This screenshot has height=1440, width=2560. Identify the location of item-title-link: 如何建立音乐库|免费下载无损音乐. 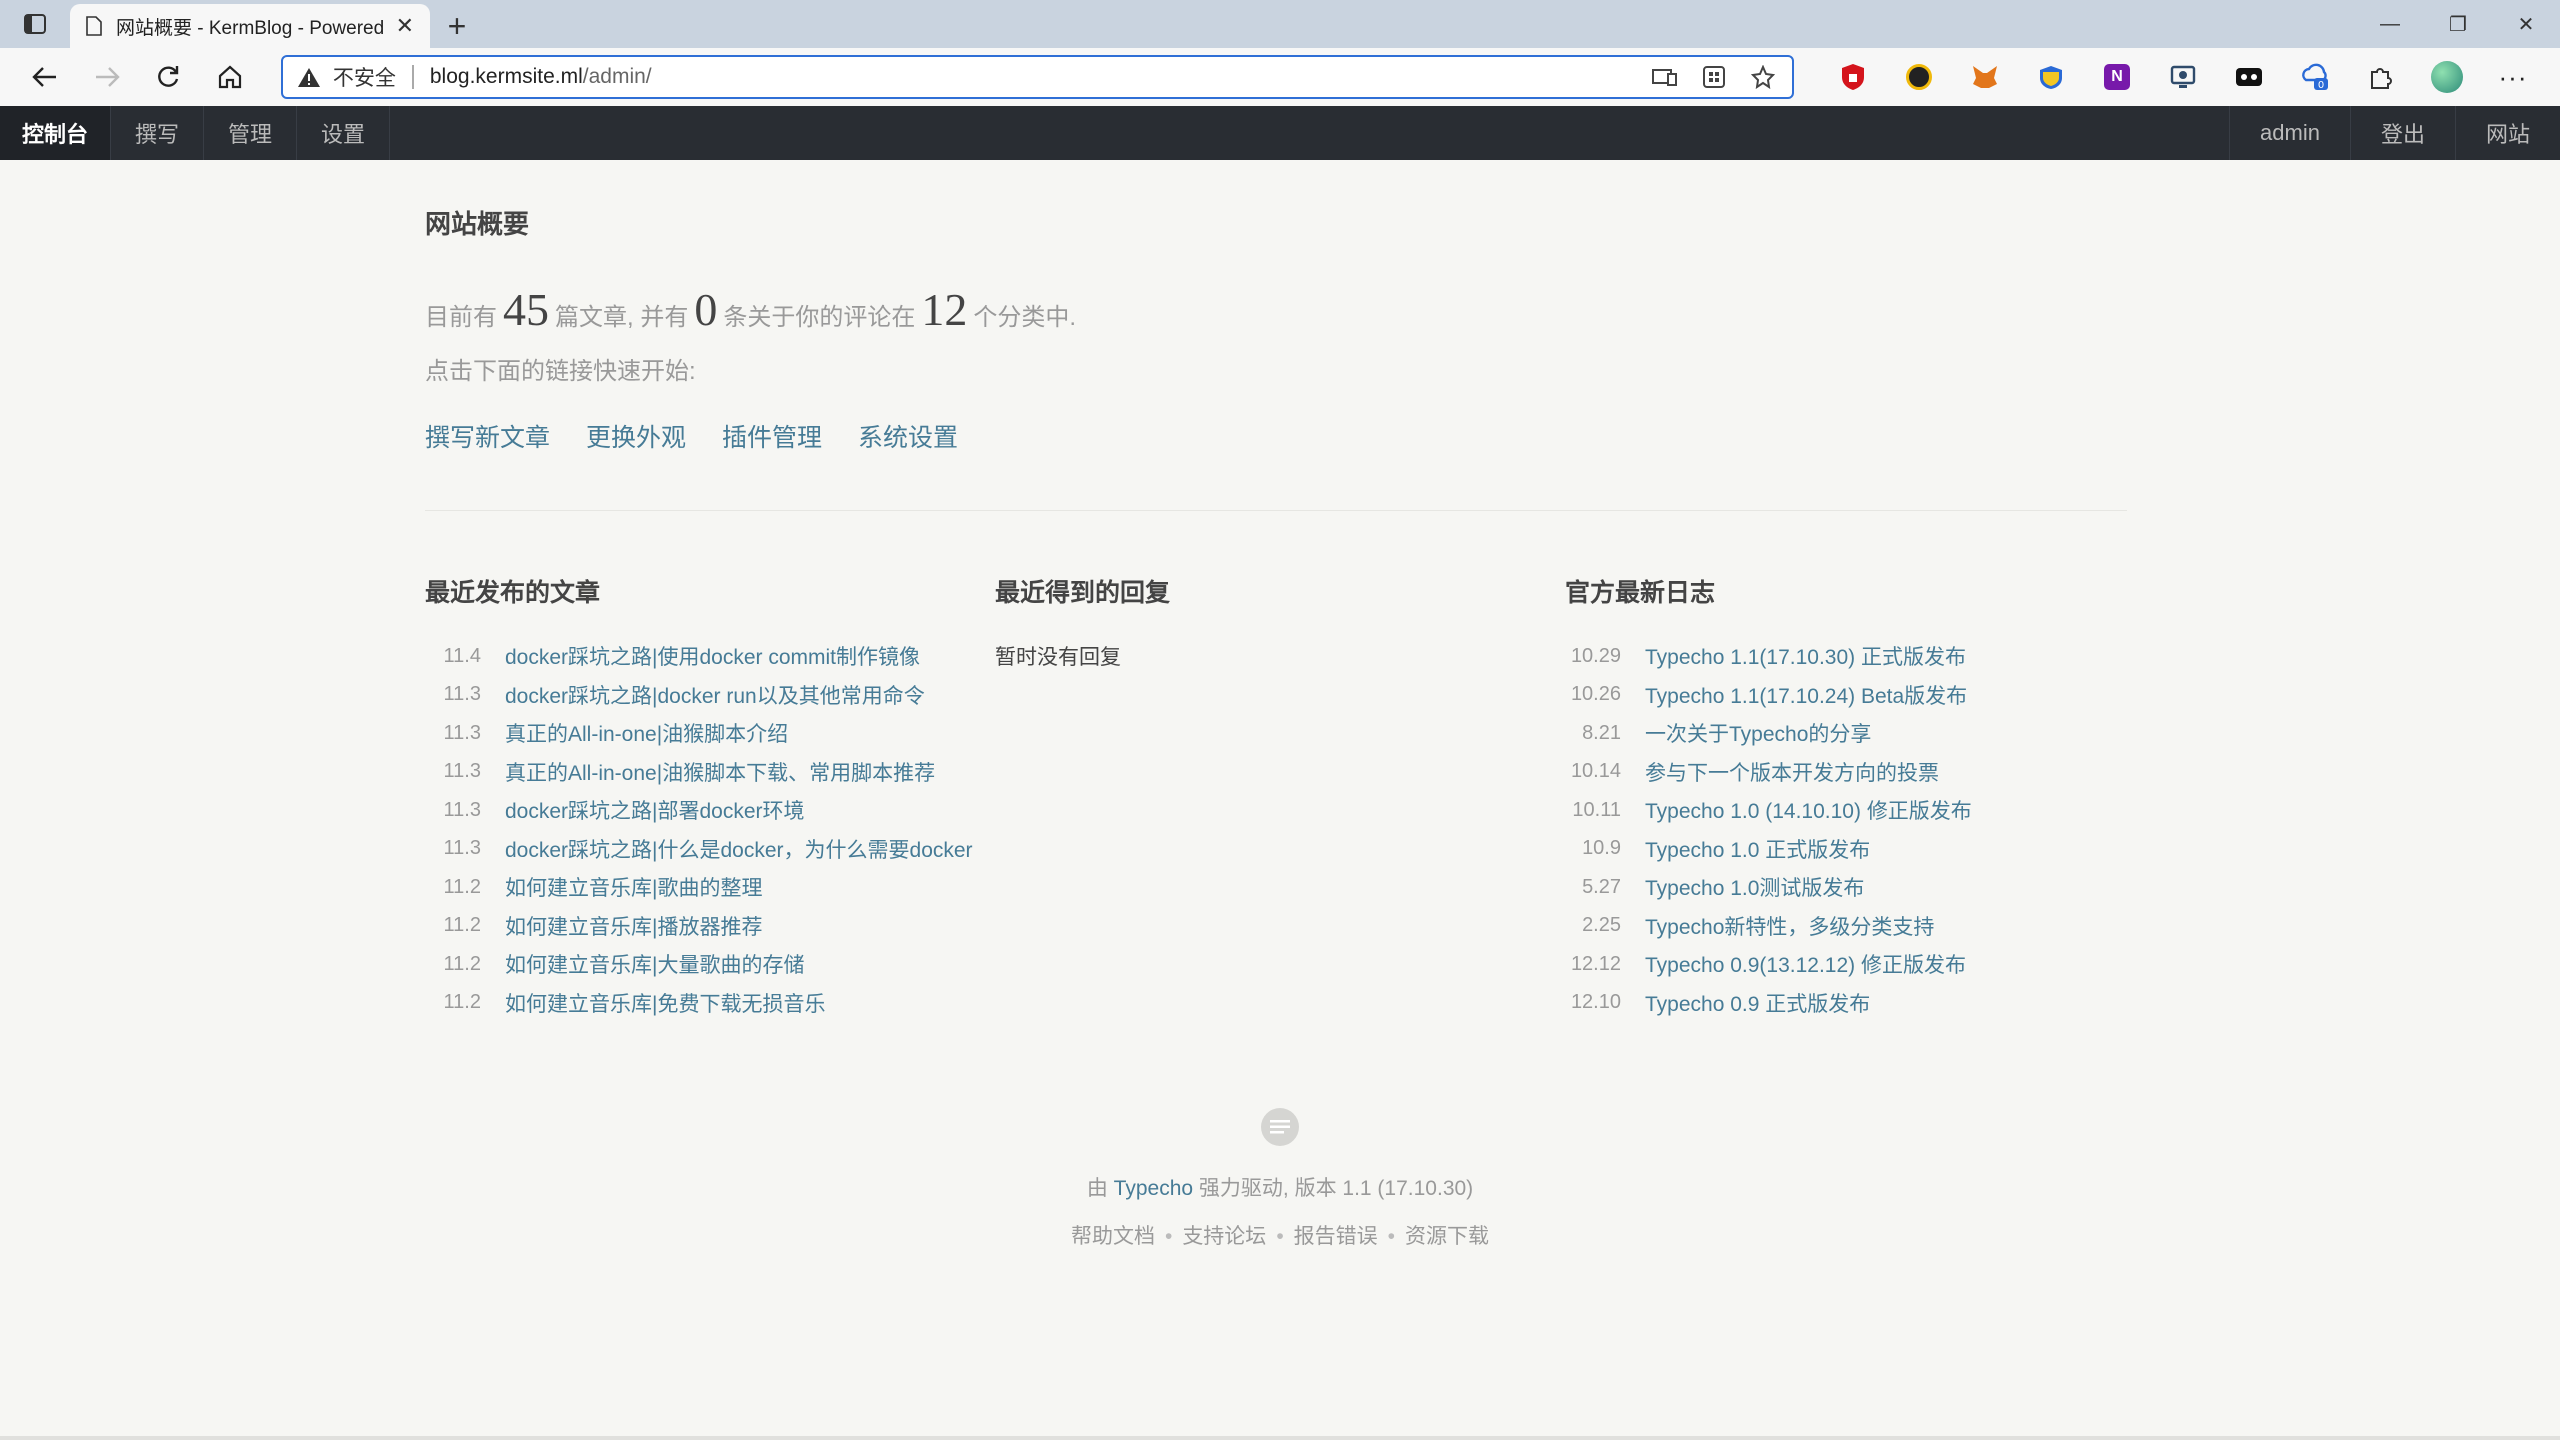
(665, 1003).